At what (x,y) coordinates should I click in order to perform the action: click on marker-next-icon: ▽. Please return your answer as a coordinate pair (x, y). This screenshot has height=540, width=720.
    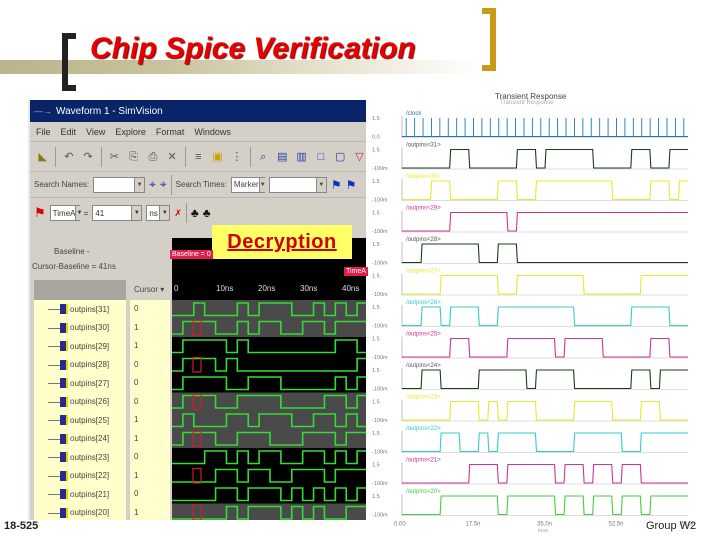
    Looking at the image, I should click on (359, 157).